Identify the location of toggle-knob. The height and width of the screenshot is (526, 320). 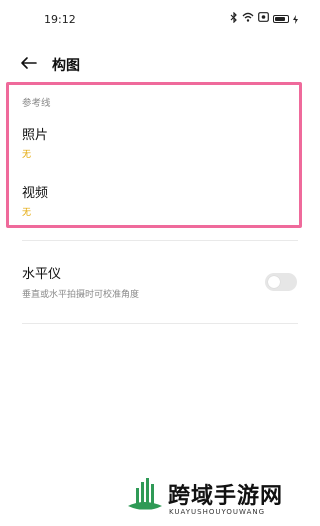
(274, 282).